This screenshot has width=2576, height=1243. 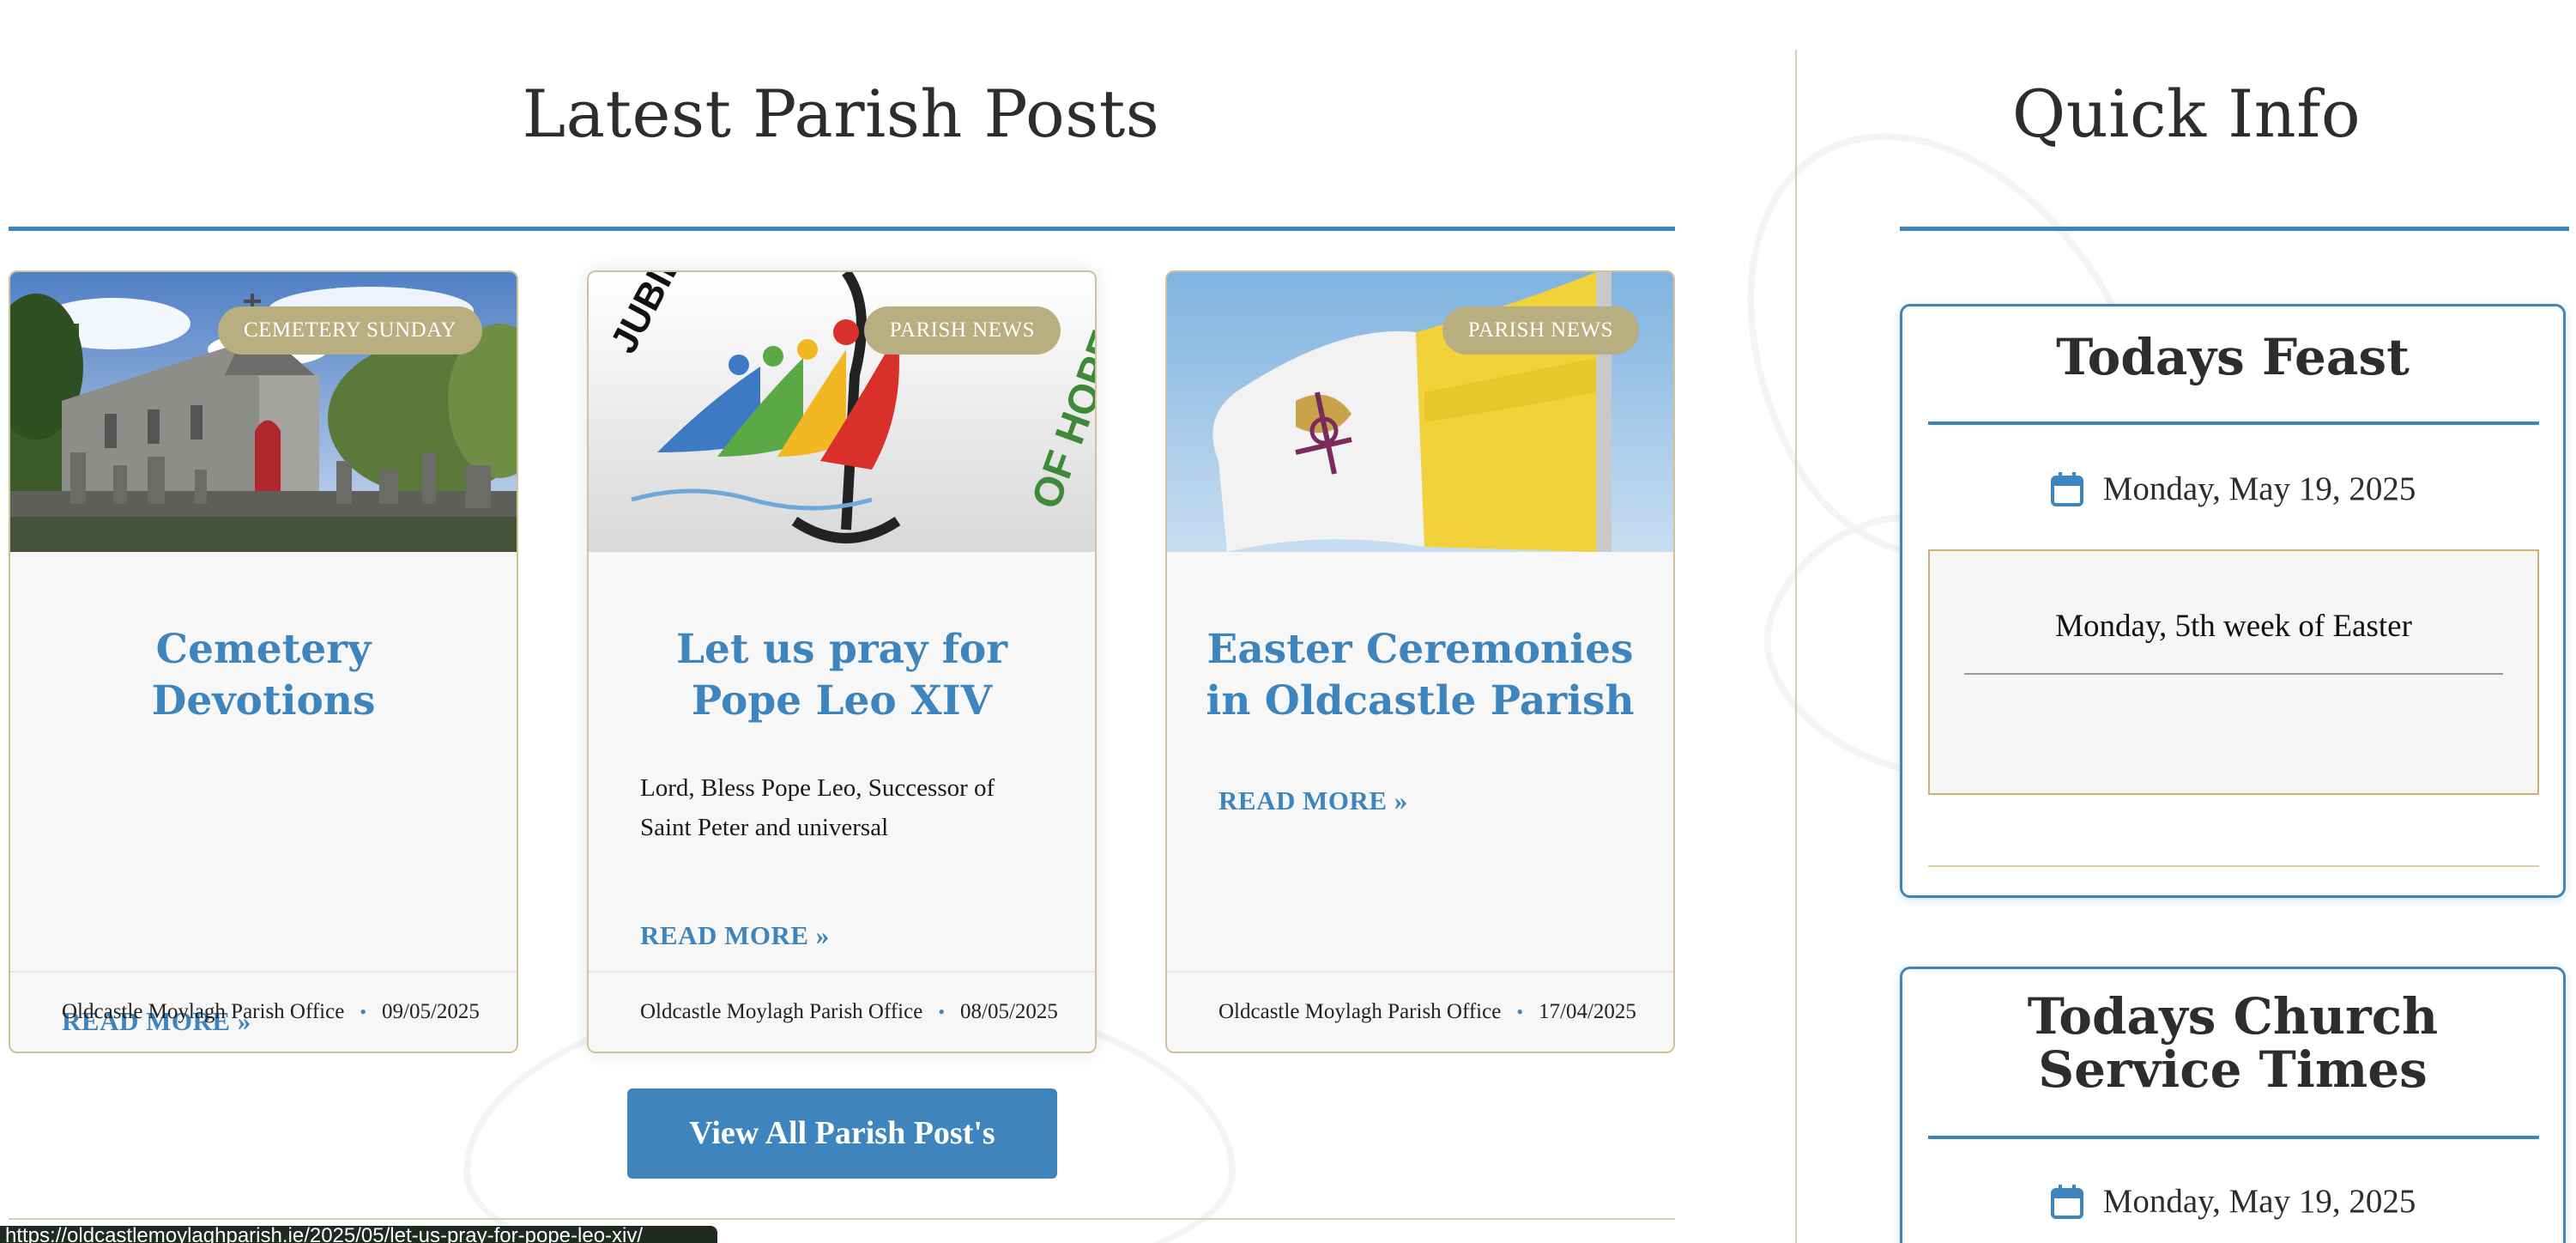 I want to click on service-date: Monday, May 19, 2025, so click(x=2259, y=1201).